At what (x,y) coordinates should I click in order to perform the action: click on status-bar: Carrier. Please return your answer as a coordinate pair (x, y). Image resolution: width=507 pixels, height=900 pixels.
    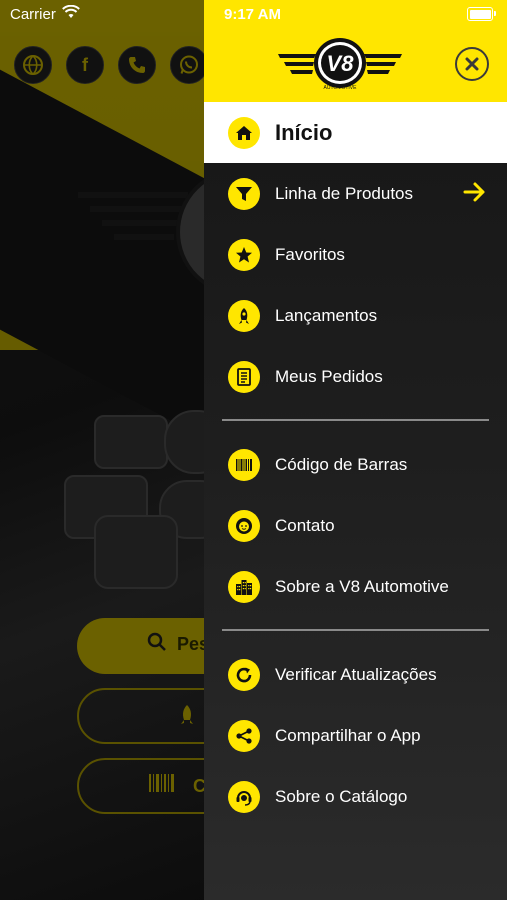
    Looking at the image, I should click on (102, 15).